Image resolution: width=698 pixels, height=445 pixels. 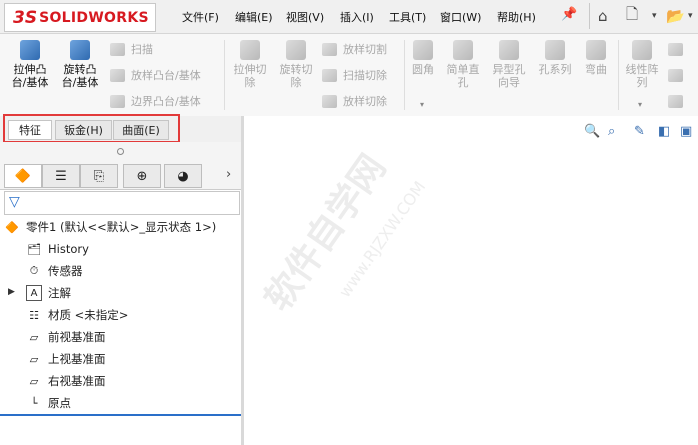 I want to click on rib-button, so click(x=678, y=49).